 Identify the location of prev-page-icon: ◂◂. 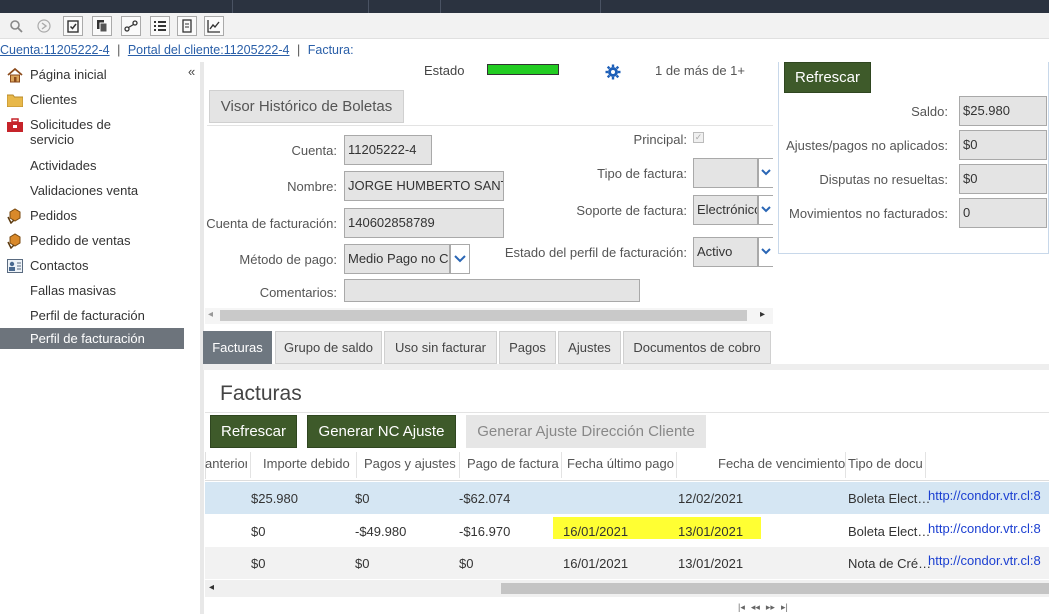
(755, 608).